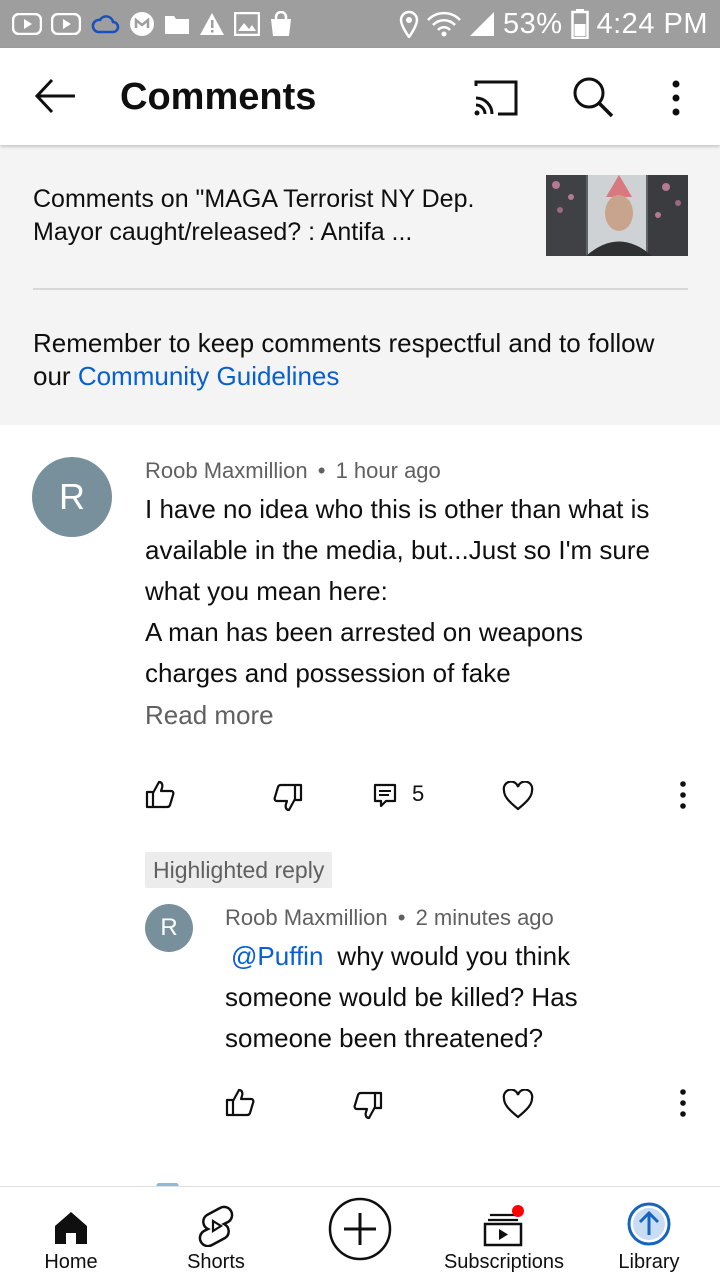 This screenshot has width=720, height=1280. Describe the element at coordinates (71, 1262) in the screenshot. I see `nav-label: Home` at that location.